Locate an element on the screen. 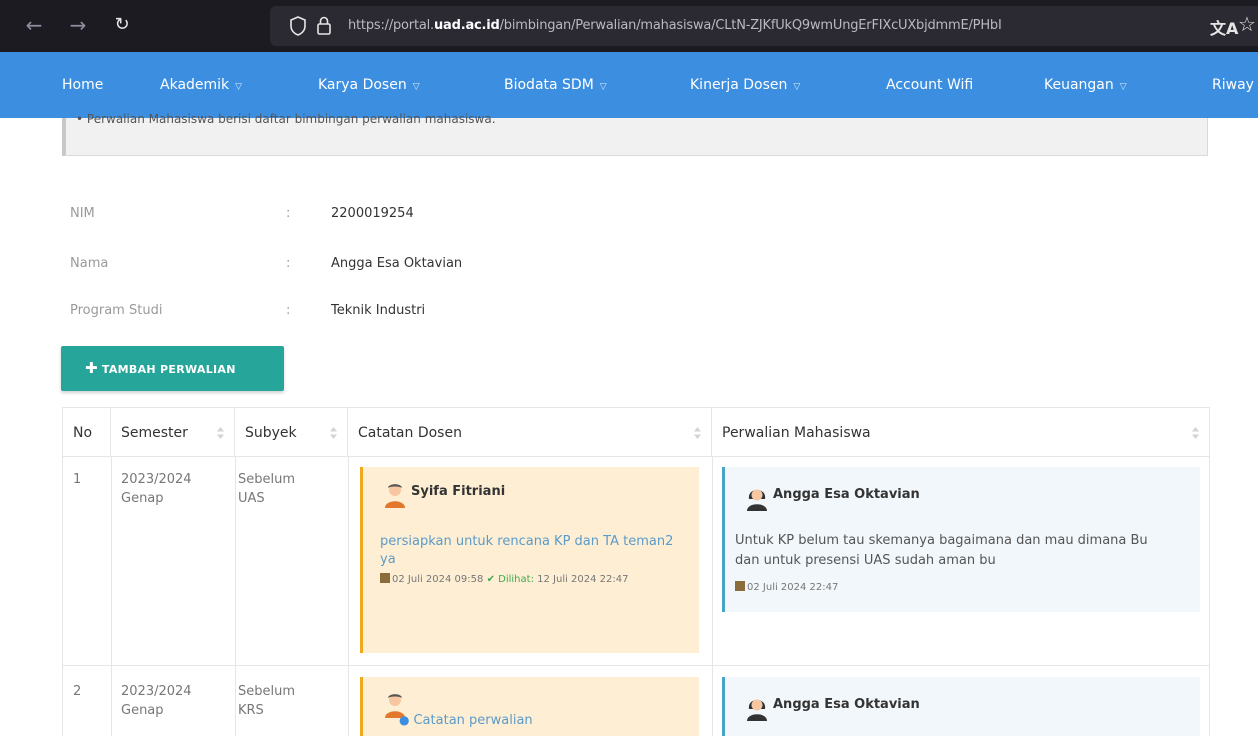 The height and width of the screenshot is (736, 1258). nav-keuangan: Keuangan ▽ is located at coordinates (1085, 85).